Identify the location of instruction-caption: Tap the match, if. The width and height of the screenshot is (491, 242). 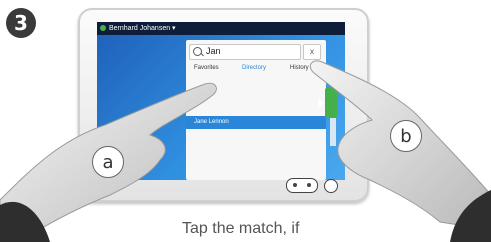
(241, 228).